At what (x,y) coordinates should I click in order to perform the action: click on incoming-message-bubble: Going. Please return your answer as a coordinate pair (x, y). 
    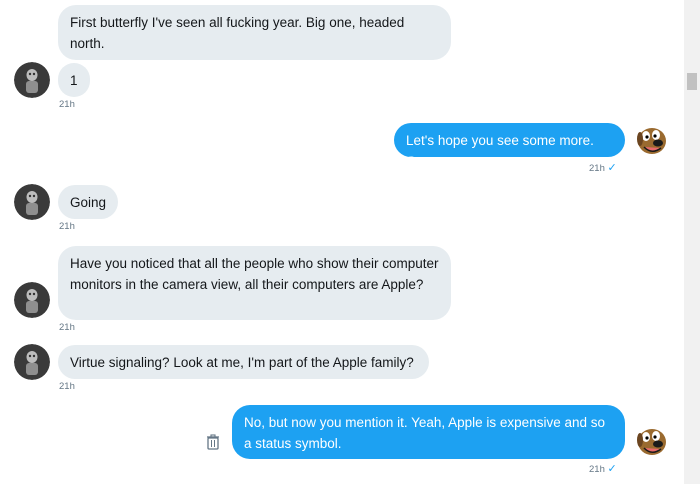
    Looking at the image, I should click on (88, 202).